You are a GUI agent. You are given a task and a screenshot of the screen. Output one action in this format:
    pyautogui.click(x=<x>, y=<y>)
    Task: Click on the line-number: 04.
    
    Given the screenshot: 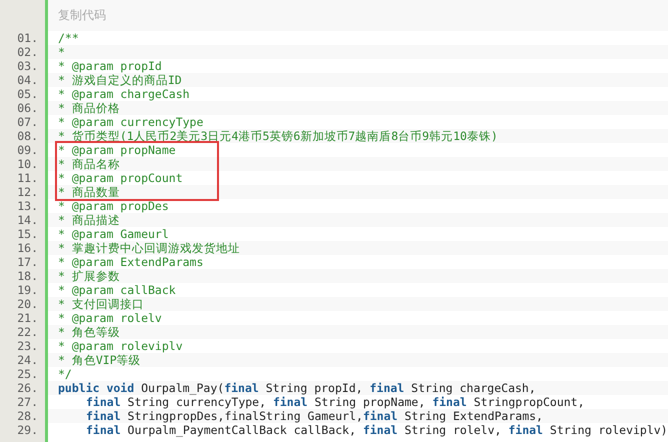 What is the action you would take?
    pyautogui.click(x=27, y=80)
    